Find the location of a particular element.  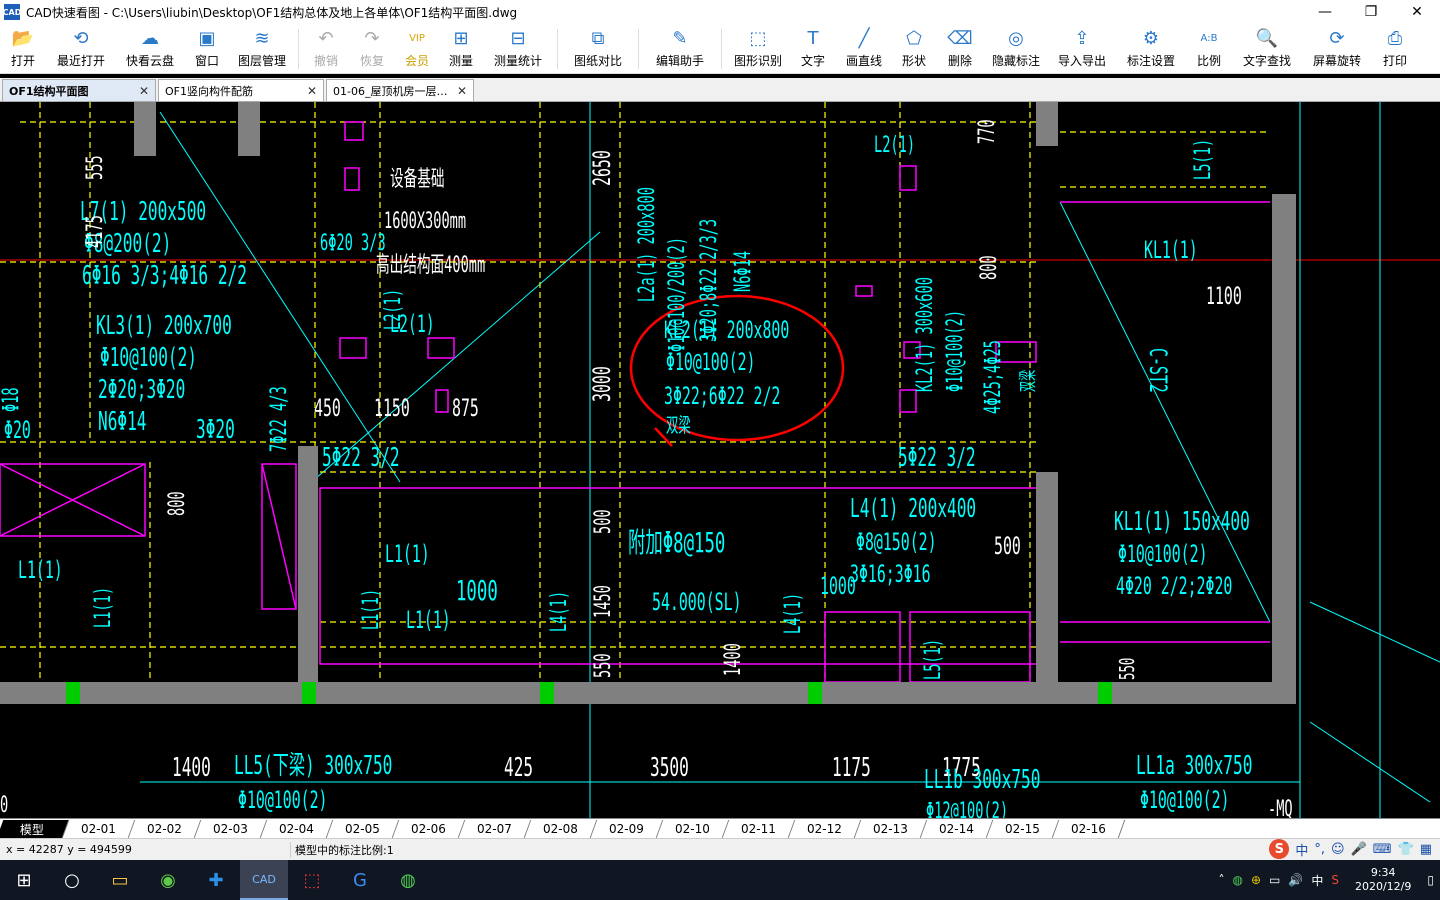

rotate-button: ⟳ 屏幕旋转 is located at coordinates (1337, 49).